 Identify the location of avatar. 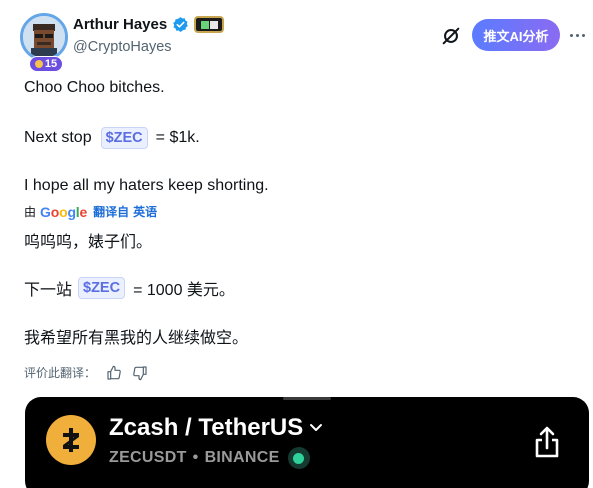
(44, 37).